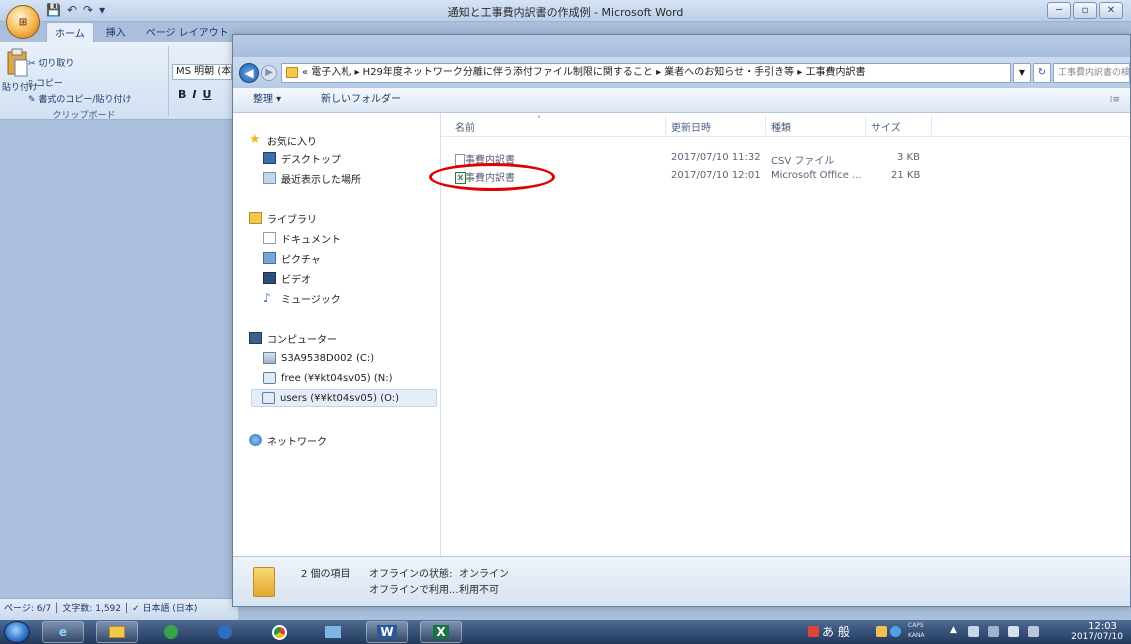 The height and width of the screenshot is (644, 1131). Describe the element at coordinates (269, 278) in the screenshot. I see `videos-icon` at that location.